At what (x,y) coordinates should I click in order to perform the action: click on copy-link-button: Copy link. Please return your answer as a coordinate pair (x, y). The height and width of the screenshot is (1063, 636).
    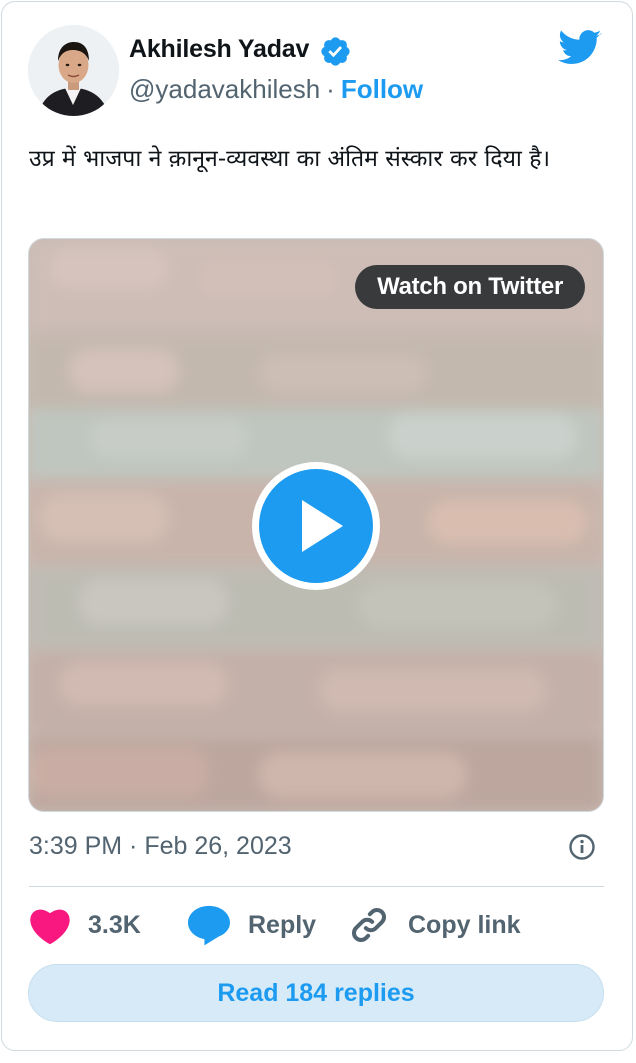
    Looking at the image, I should click on (434, 925).